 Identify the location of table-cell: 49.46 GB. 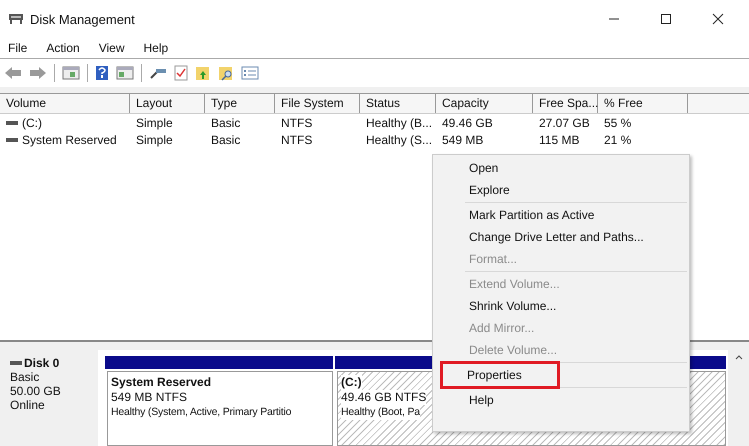
(467, 123).